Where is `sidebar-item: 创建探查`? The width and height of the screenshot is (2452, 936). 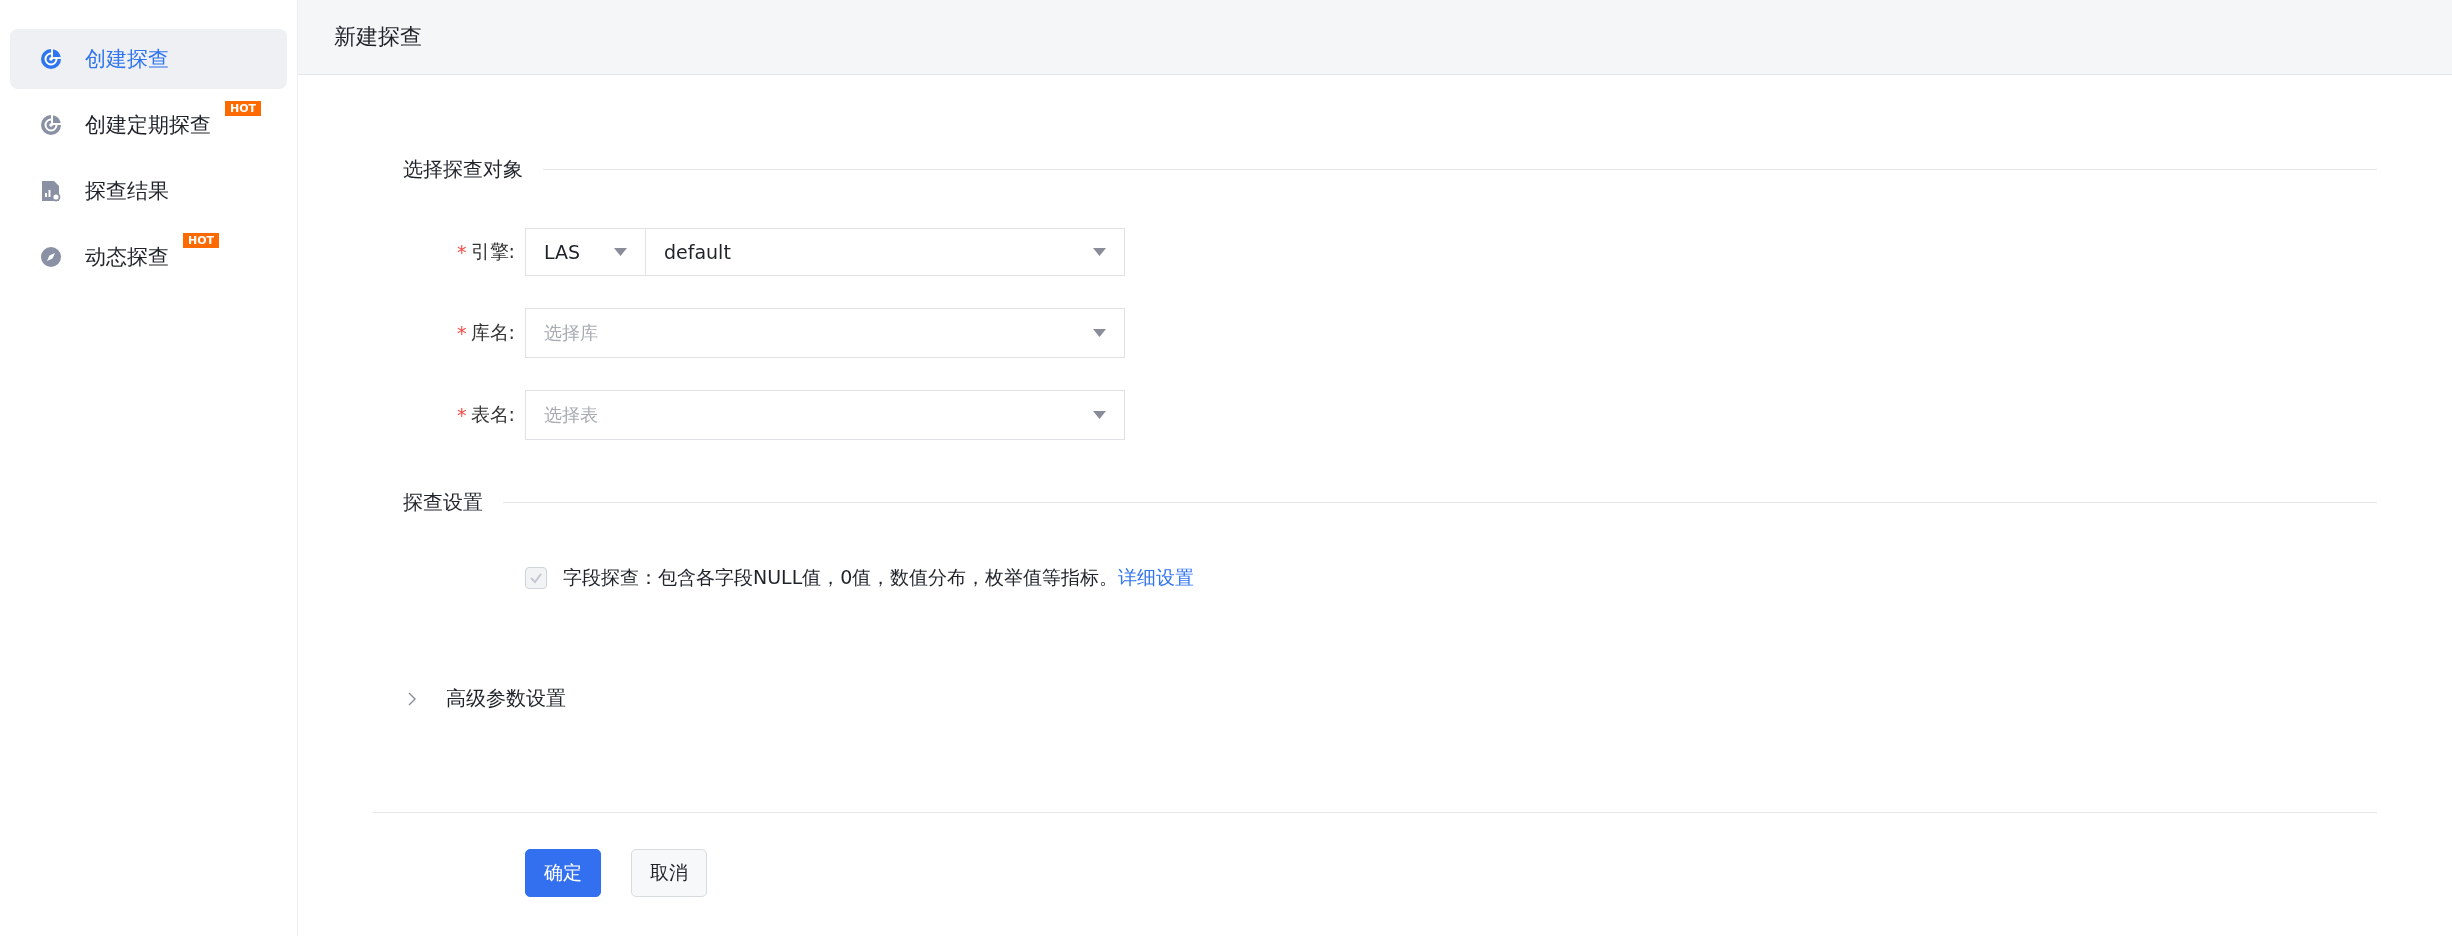 sidebar-item: 创建探查 is located at coordinates (148, 59).